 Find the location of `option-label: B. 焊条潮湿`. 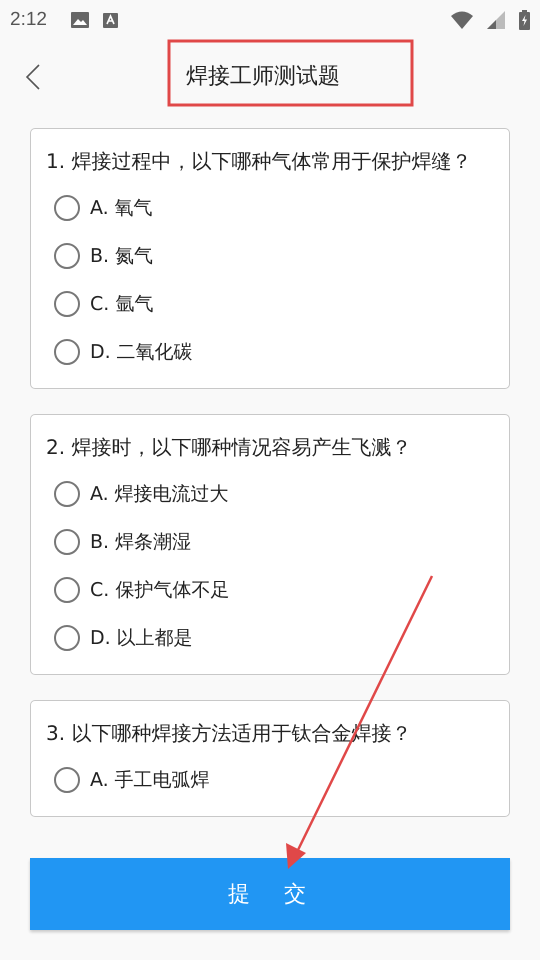

option-label: B. 焊条潮湿 is located at coordinates (141, 542).